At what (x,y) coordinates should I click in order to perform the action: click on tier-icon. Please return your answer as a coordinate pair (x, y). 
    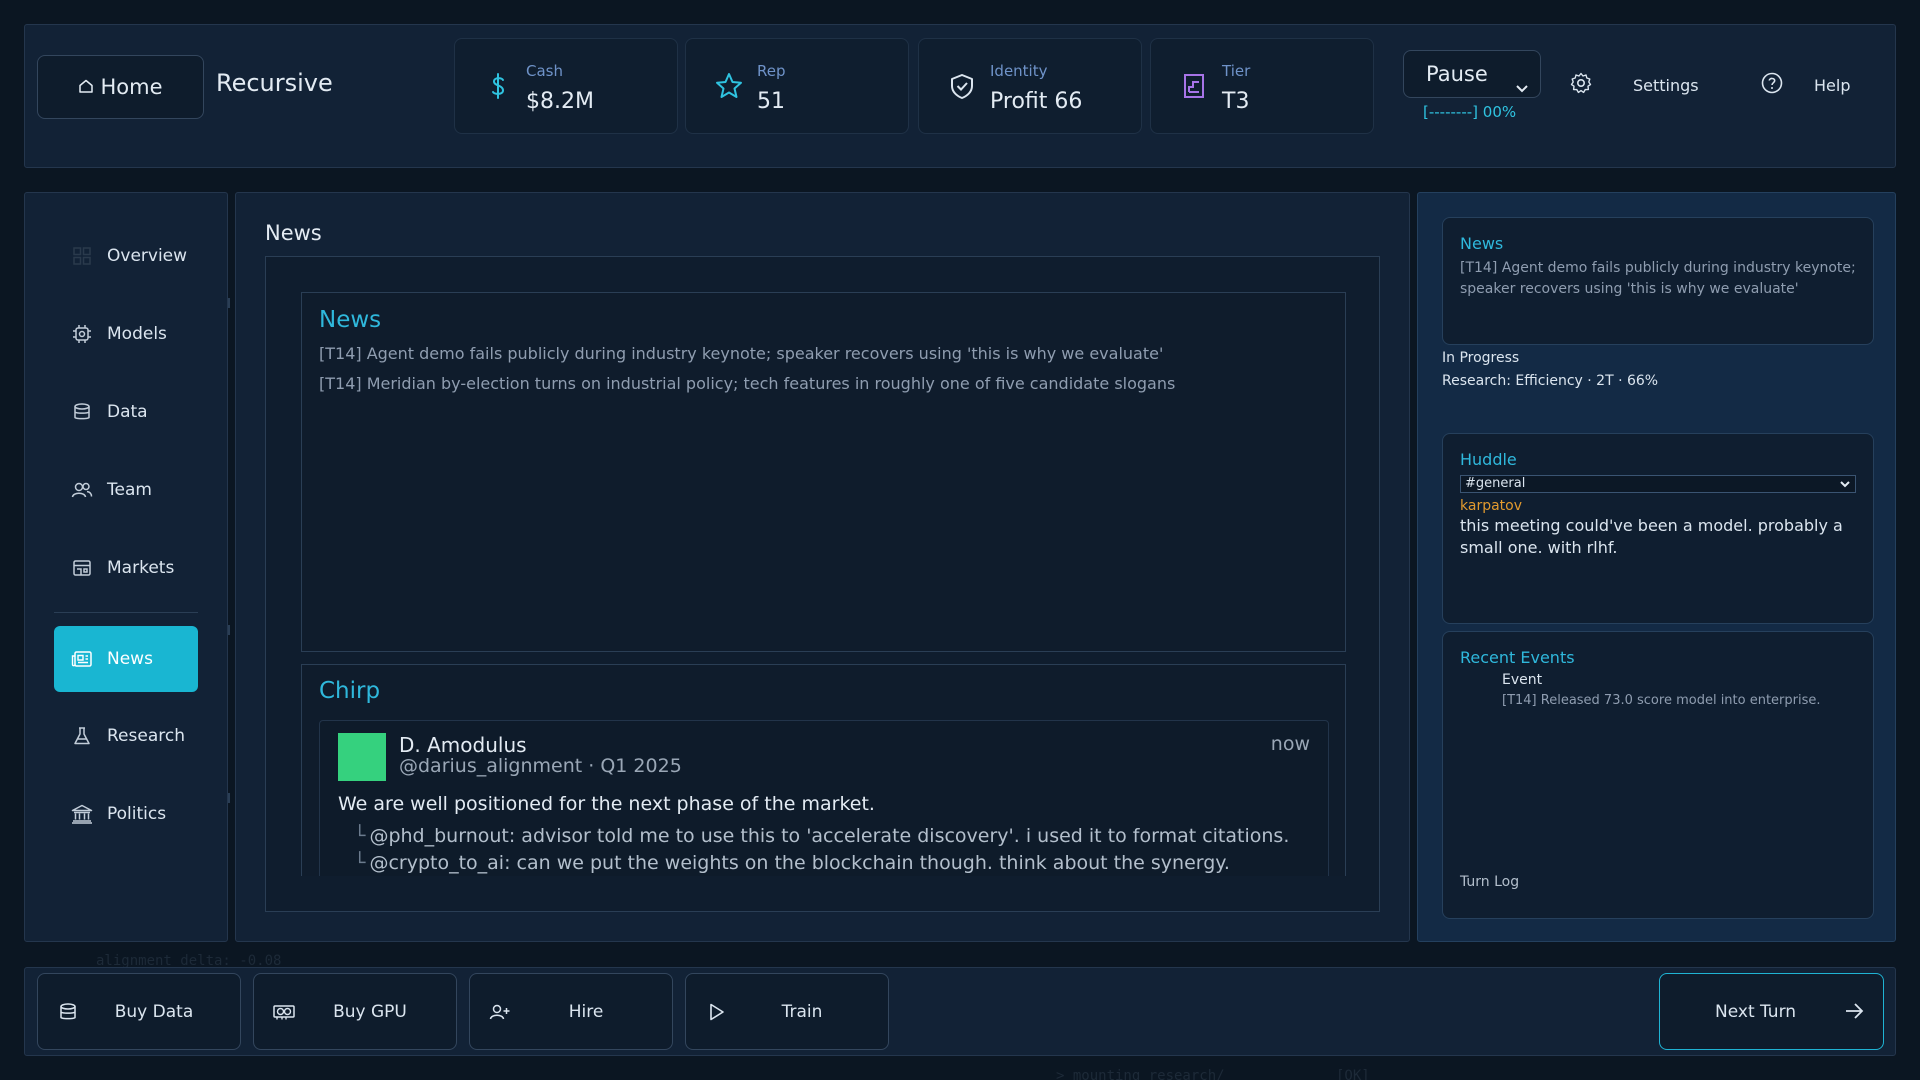
    Looking at the image, I should click on (1194, 86).